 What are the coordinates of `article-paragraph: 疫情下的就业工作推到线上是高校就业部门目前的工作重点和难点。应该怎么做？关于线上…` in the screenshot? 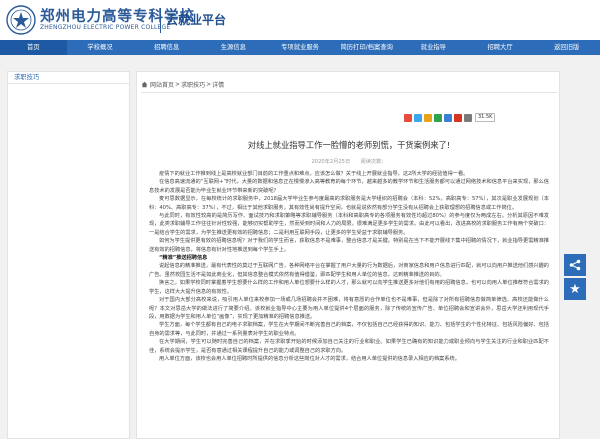 It's located at (314, 174).